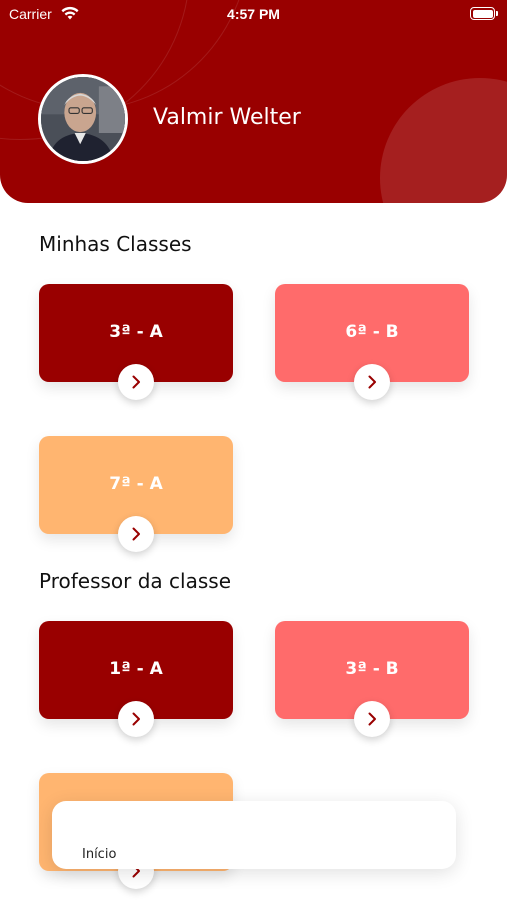 This screenshot has width=507, height=900. What do you see at coordinates (254, 835) in the screenshot?
I see `bottom-tab-bar: Início` at bounding box center [254, 835].